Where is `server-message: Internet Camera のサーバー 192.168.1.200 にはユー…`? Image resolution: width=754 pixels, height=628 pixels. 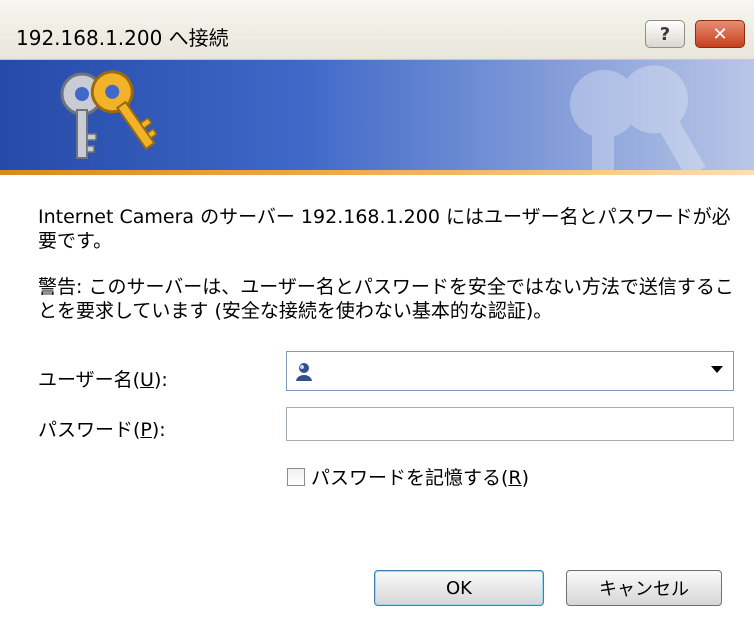 server-message: Internet Camera のサーバー 192.168.1.200 にはユー… is located at coordinates (384, 229).